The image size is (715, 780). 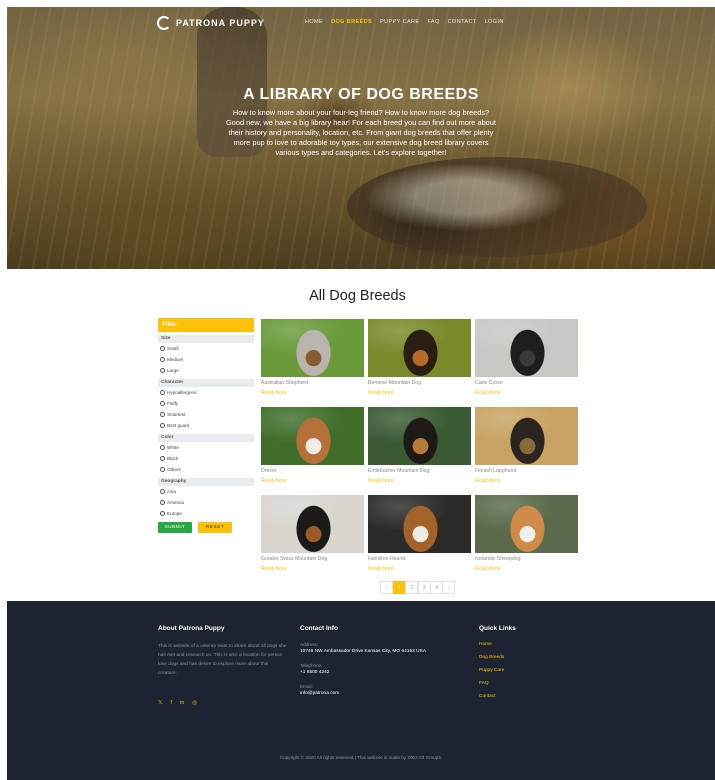 What do you see at coordinates (433, 22) in the screenshot?
I see `nav-faq: FAQ` at bounding box center [433, 22].